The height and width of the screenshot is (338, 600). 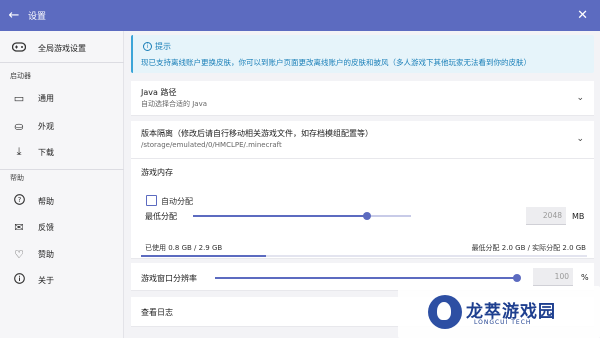 What do you see at coordinates (62, 152) in the screenshot?
I see `sidebar-item-download: ⤓ 下载` at bounding box center [62, 152].